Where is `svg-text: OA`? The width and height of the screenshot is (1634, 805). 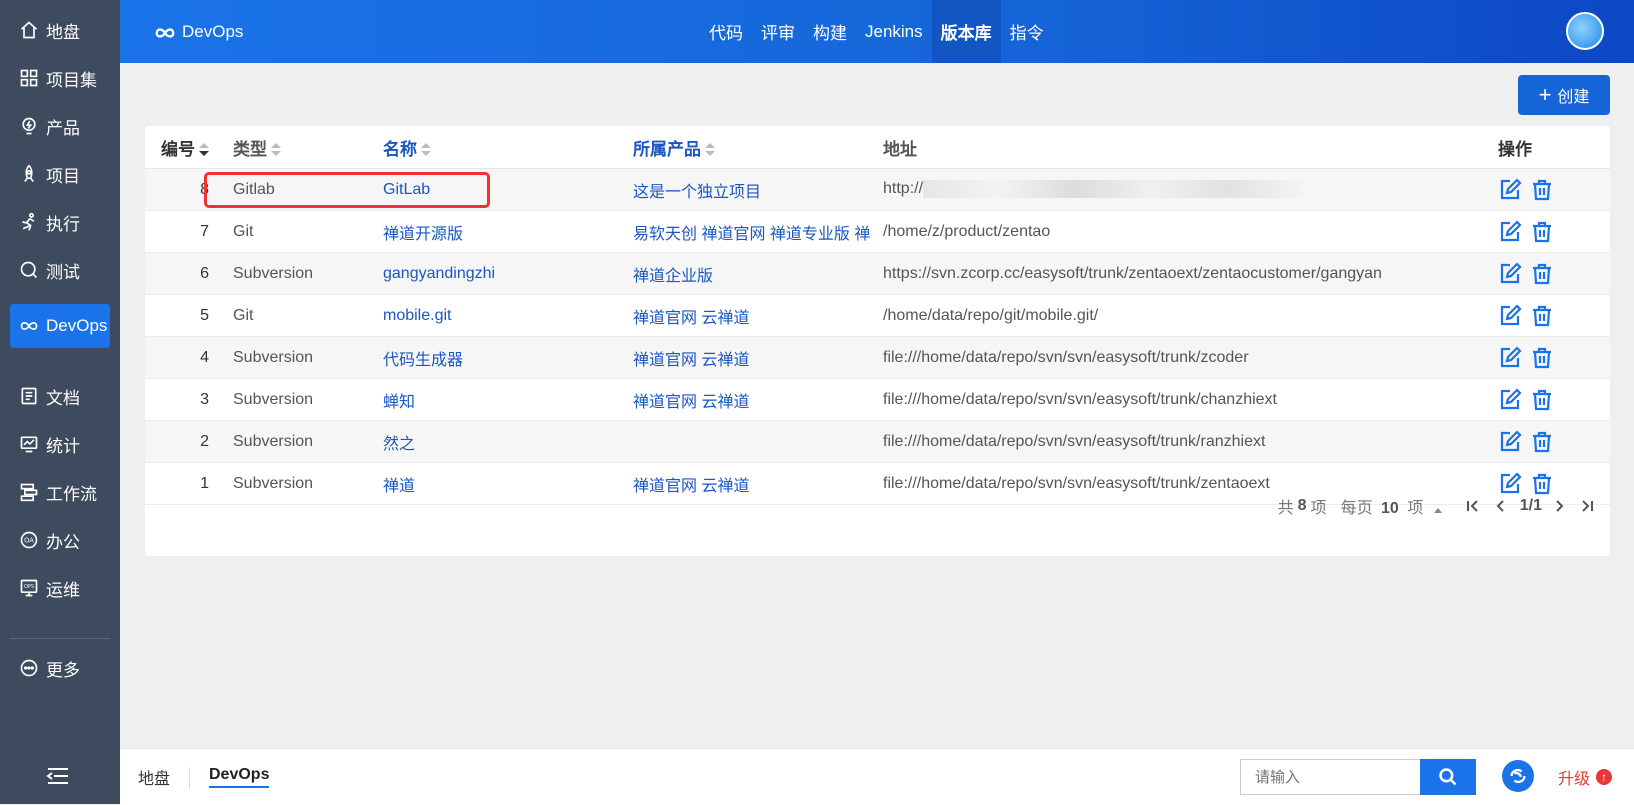
svg-text: OA is located at coordinates (29, 541).